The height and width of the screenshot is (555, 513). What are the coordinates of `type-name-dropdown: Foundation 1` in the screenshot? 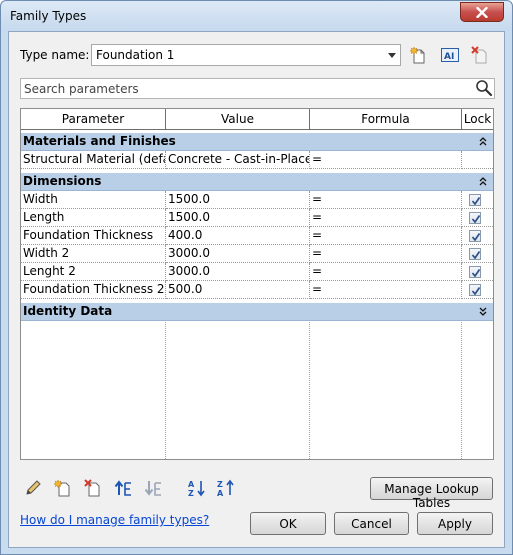 It's located at (246, 55).